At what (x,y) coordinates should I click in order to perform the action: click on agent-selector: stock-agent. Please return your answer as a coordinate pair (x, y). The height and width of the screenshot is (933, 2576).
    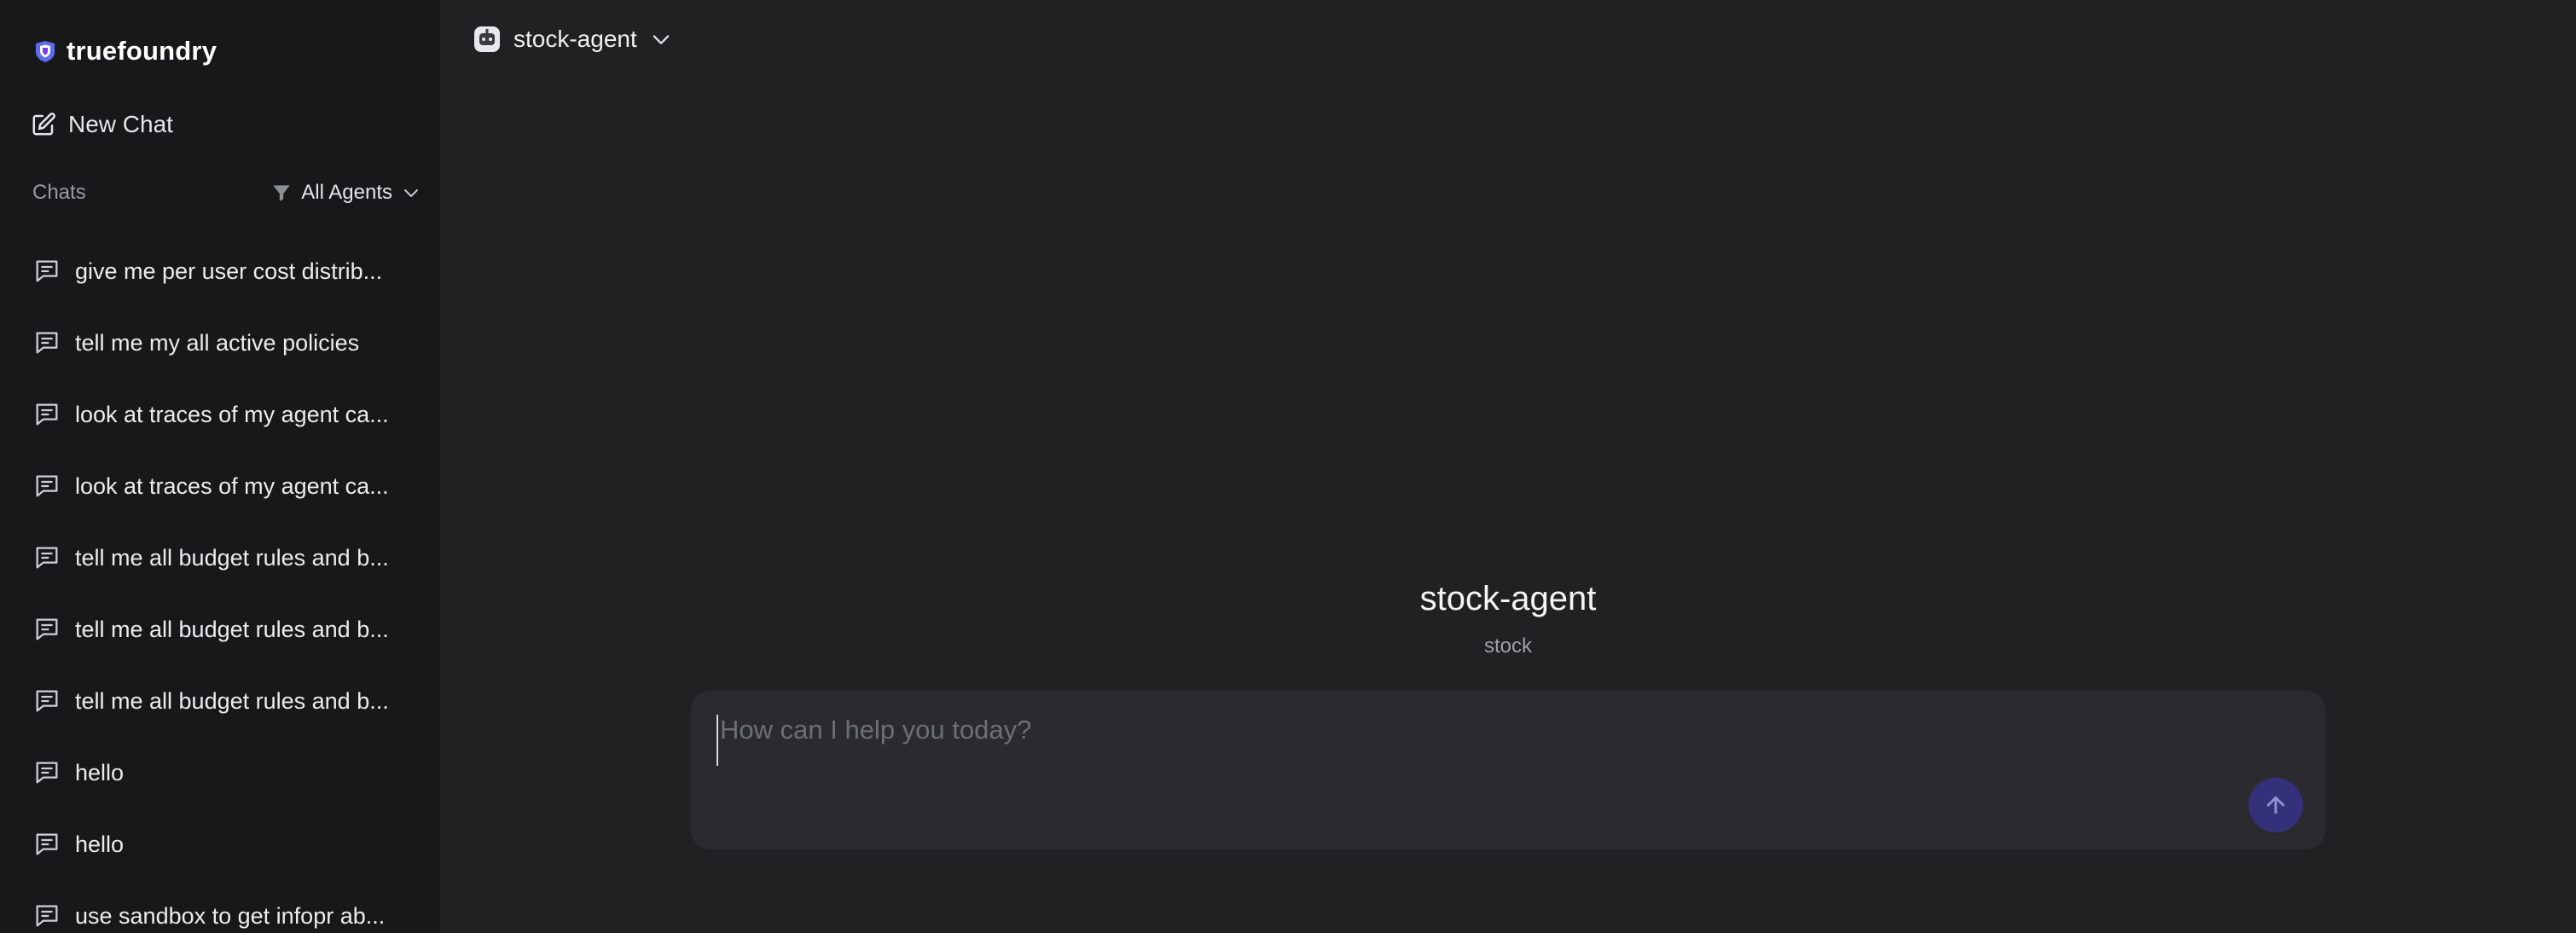
    Looking at the image, I should click on (573, 39).